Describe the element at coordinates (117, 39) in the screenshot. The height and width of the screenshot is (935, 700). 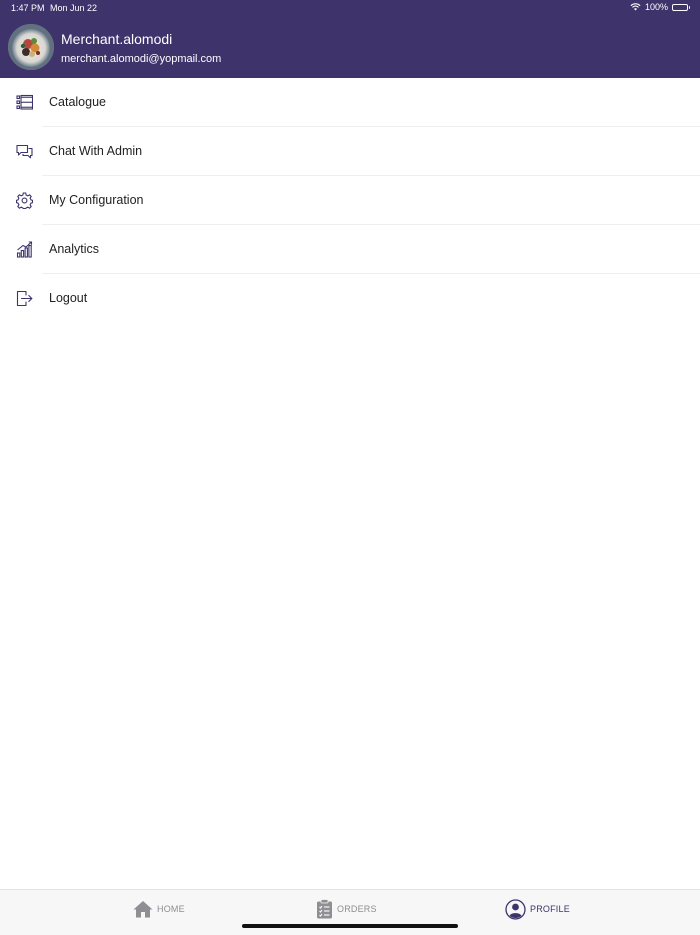
I see `user-name: Merchant.alomodi` at that location.